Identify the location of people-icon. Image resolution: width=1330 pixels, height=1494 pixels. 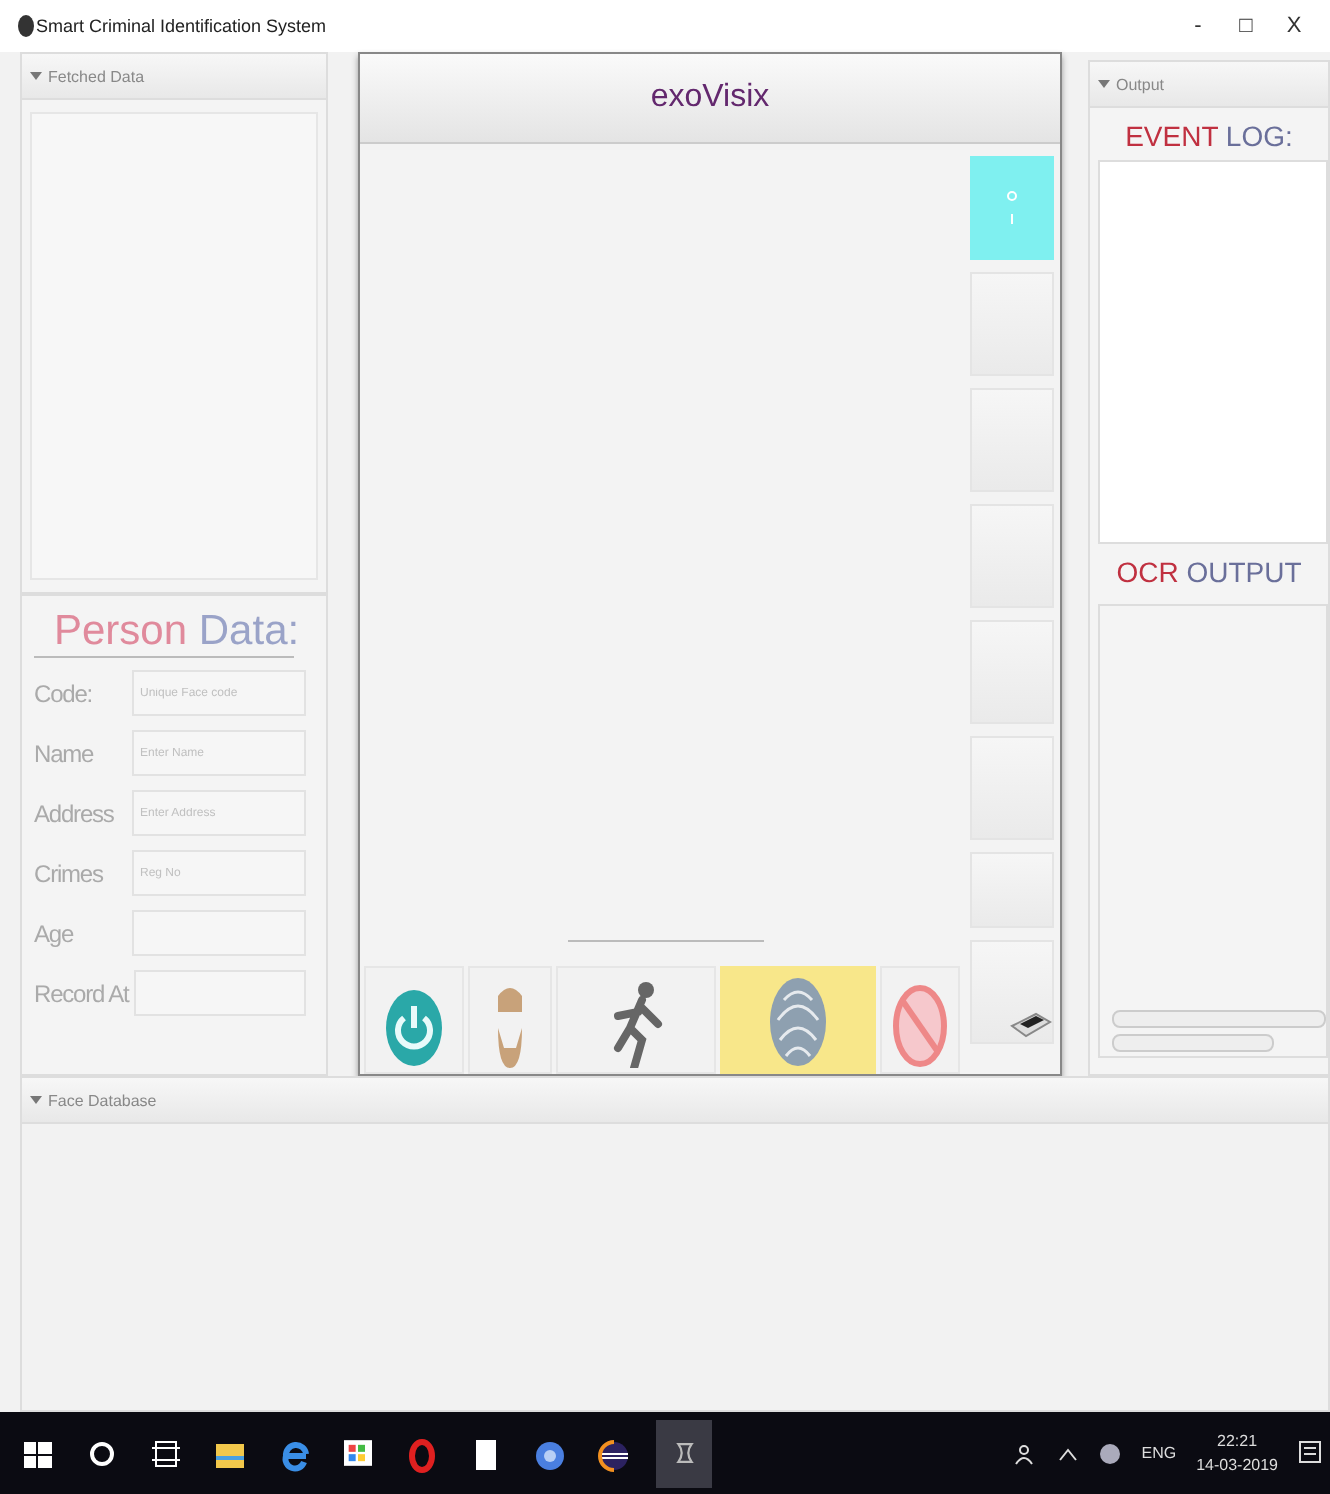
(1025, 1453).